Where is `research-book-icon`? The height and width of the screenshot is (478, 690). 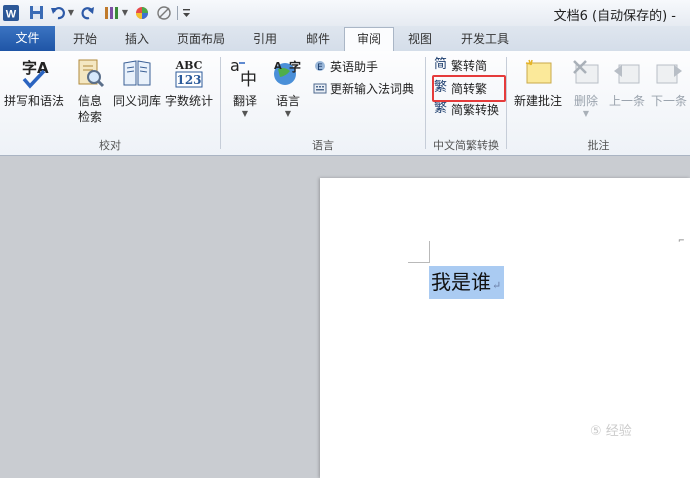
research-book-icon is located at coordinates (90, 73).